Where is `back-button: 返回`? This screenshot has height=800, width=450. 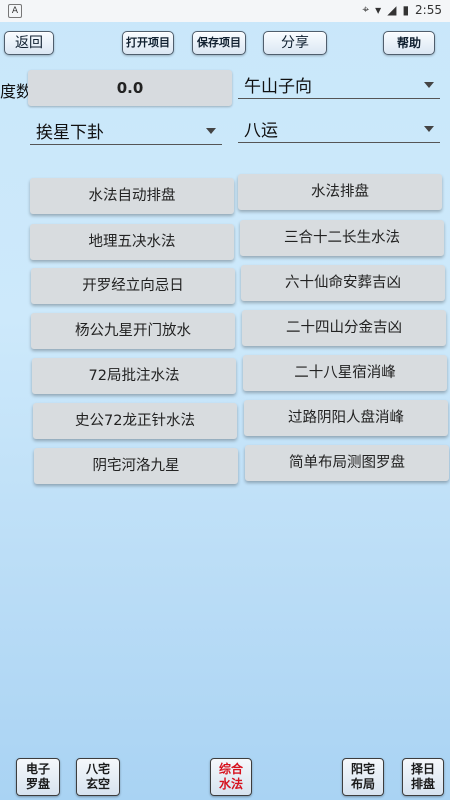
back-button: 返回 is located at coordinates (29, 43).